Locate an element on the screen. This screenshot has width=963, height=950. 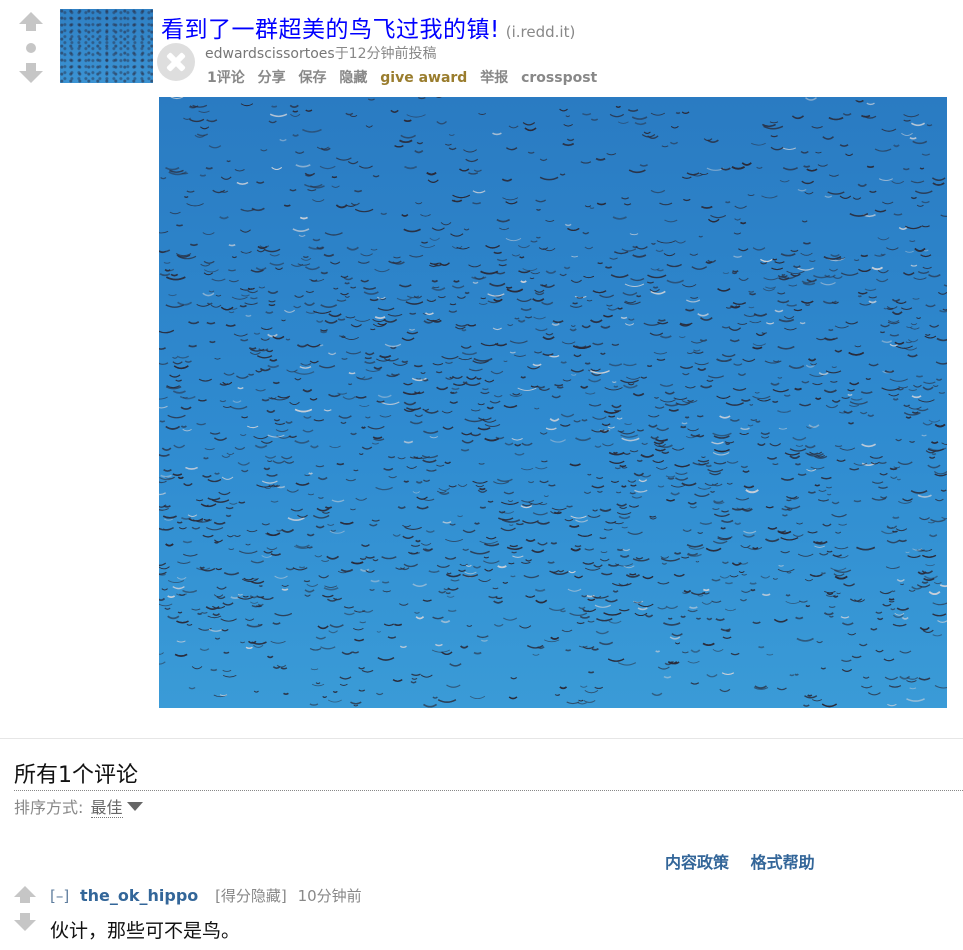
post-action-buttons: 1评论 分享 保存 隐藏 give award 举报 crosspost is located at coordinates (406, 77).